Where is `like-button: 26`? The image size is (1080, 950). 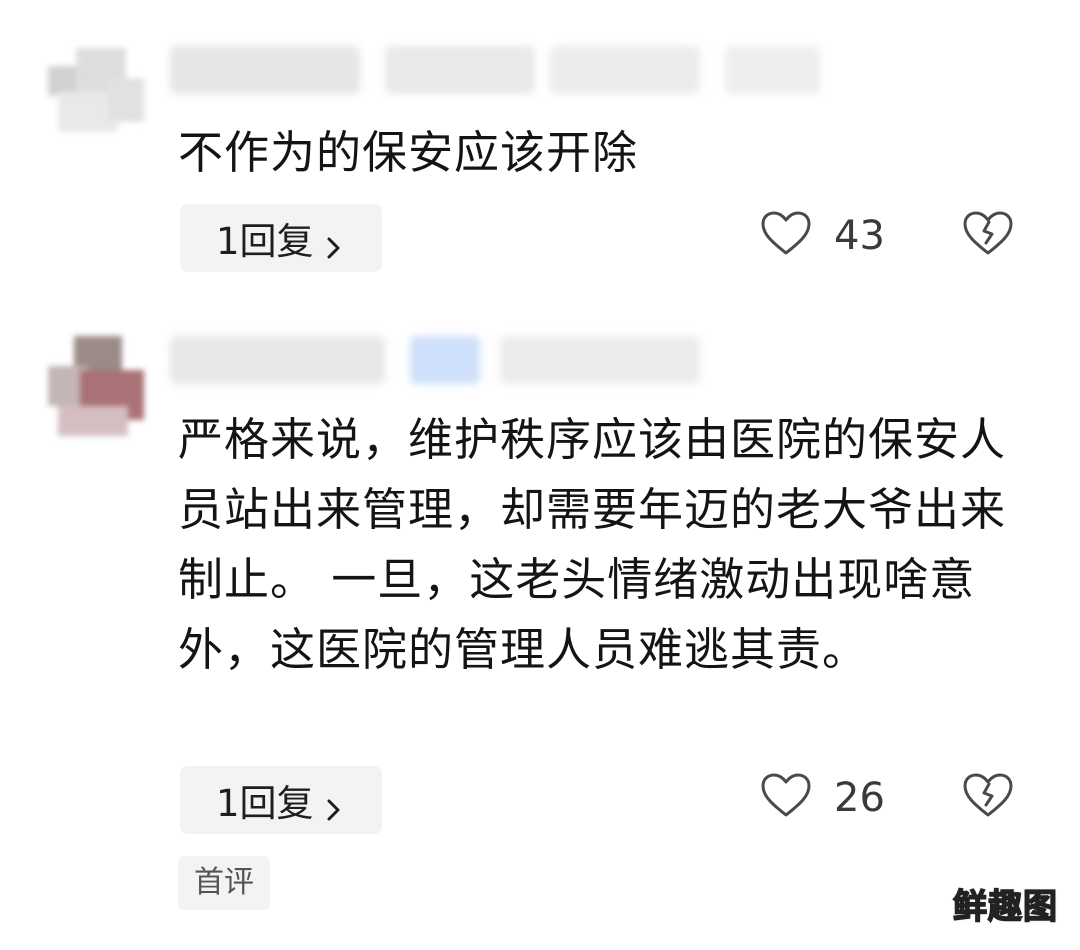
like-button: 26 is located at coordinates (822, 798).